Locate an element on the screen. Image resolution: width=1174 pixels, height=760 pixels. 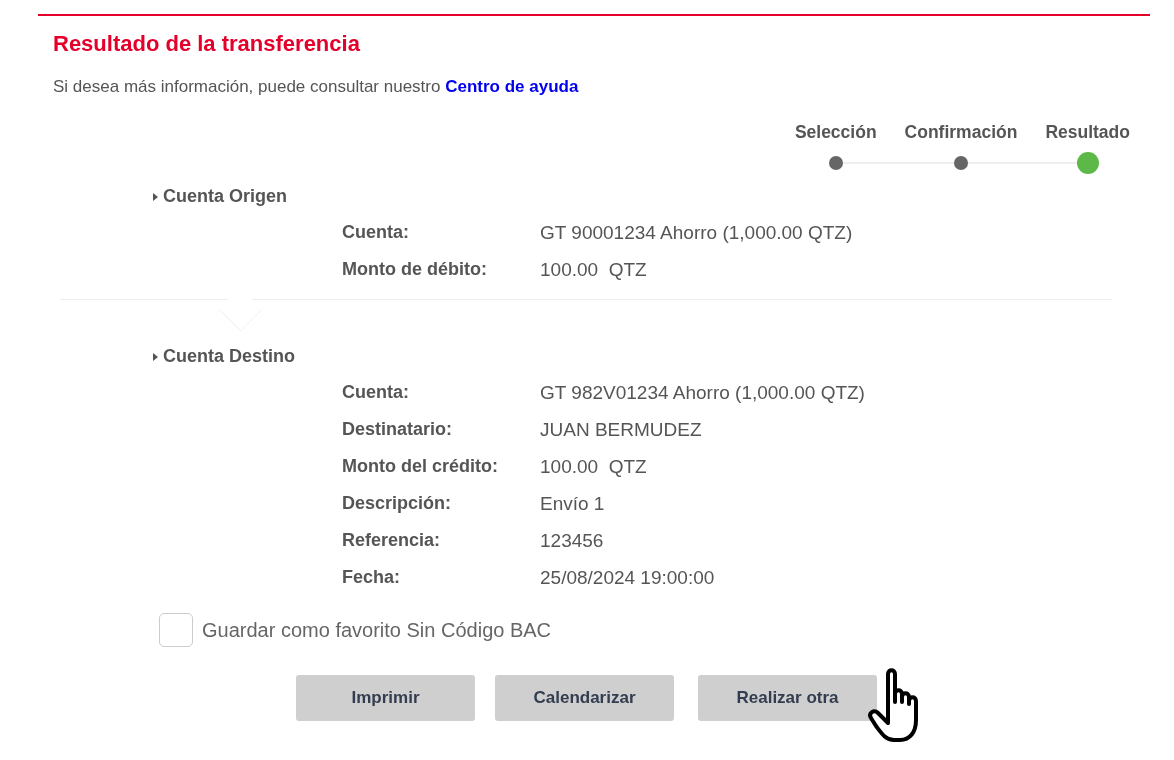
checkbox is located at coordinates (176, 630).